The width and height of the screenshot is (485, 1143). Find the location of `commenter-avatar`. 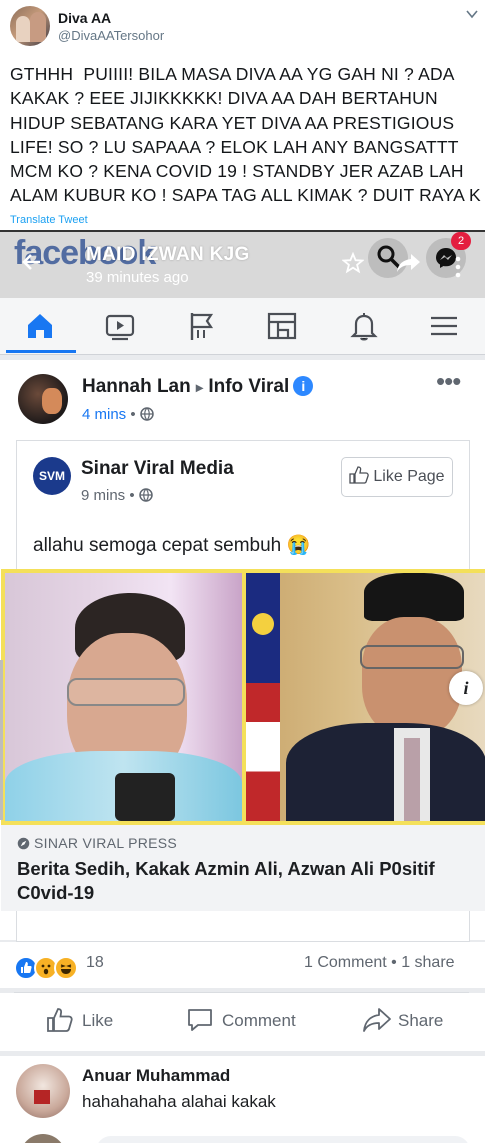

commenter-avatar is located at coordinates (43, 1091).